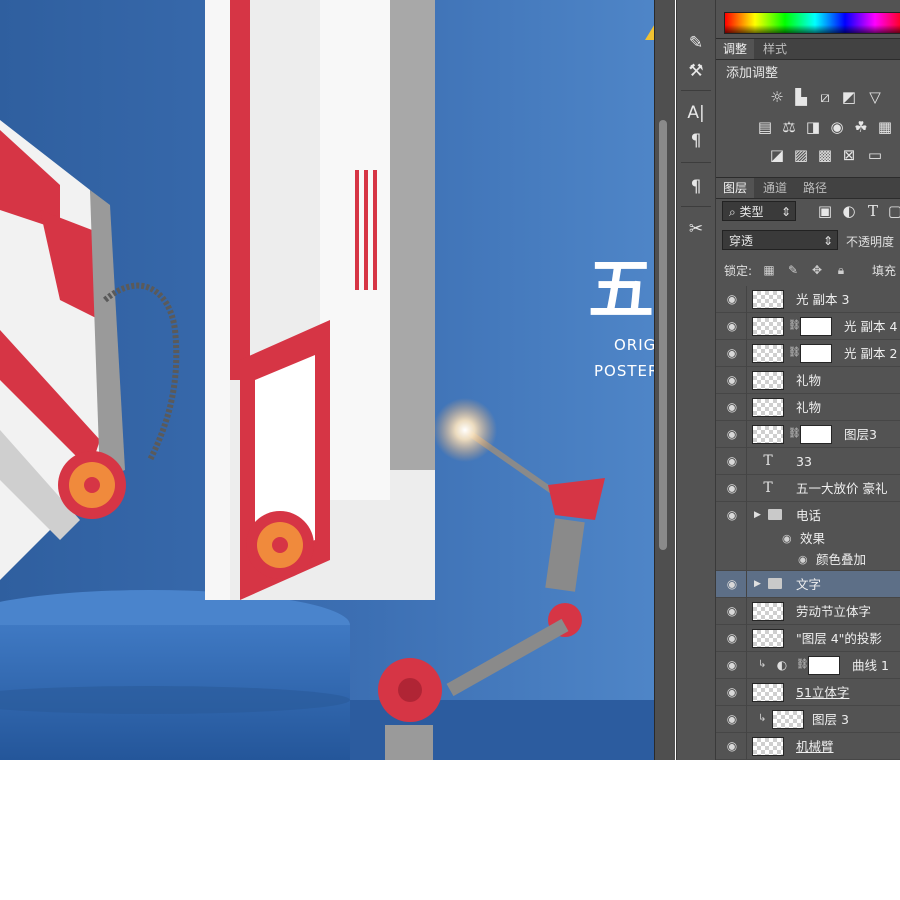  I want to click on photo-filter-icon: ◉, so click(837, 127).